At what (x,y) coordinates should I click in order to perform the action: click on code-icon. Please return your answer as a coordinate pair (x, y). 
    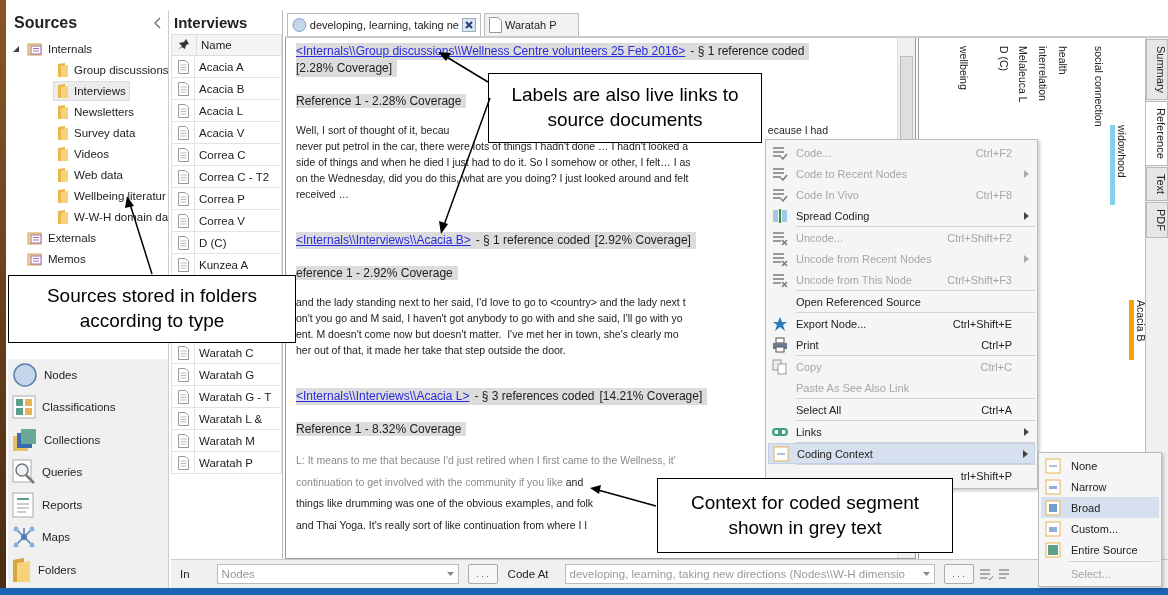
    Looking at the image, I should click on (985, 574).